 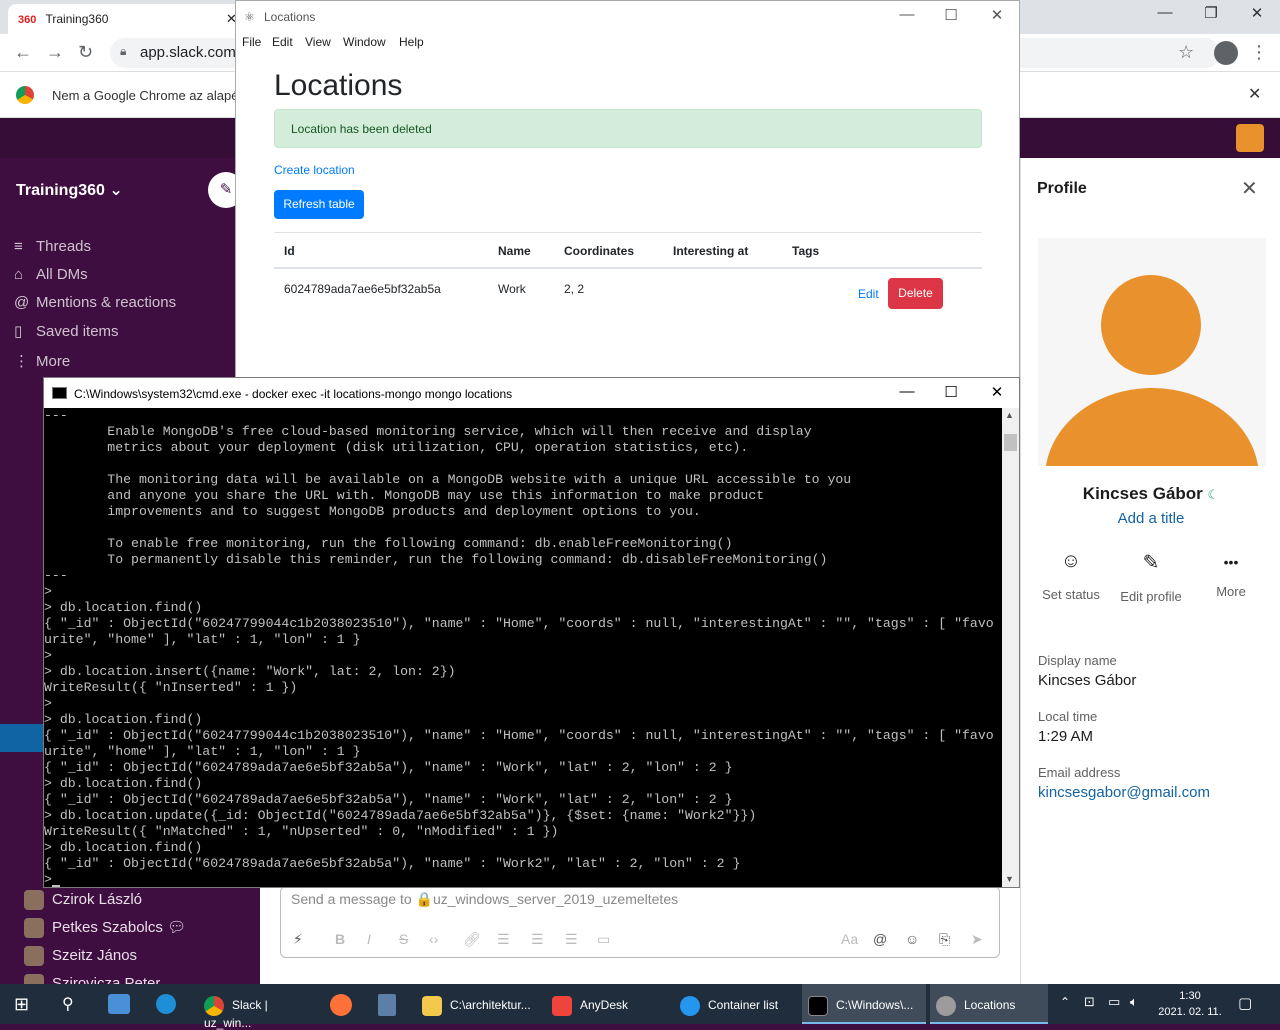 I want to click on shortcuts-icon: ⚡, so click(x=298, y=939).